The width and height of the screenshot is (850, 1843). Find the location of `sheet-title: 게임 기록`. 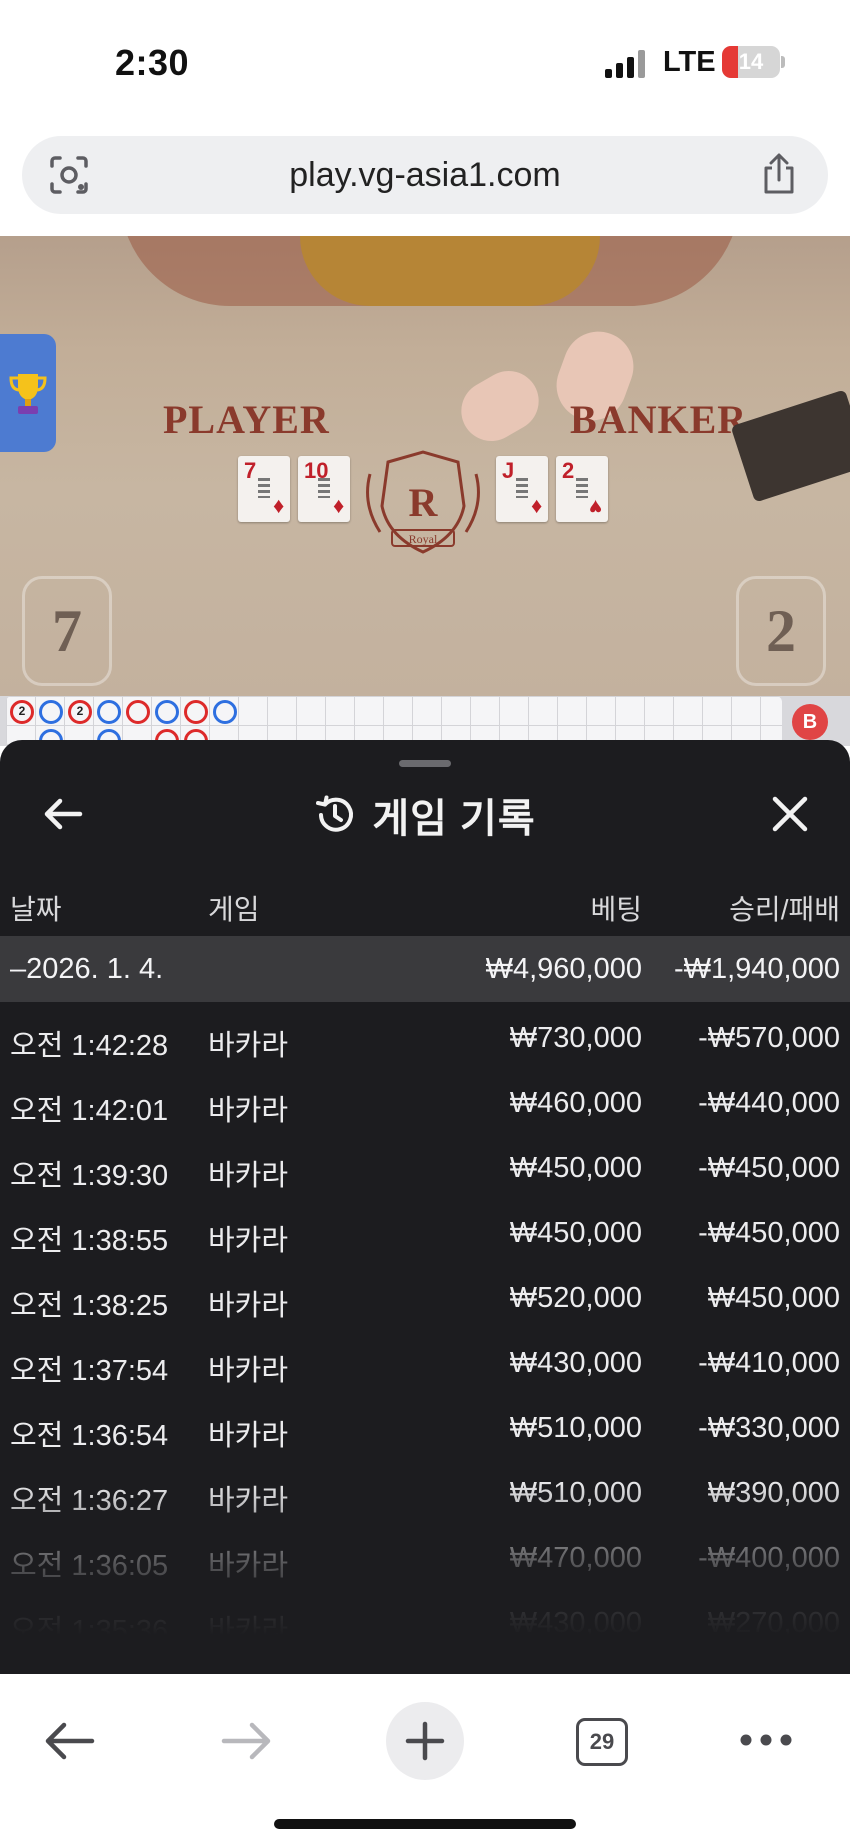

sheet-title: 게임 기록 is located at coordinates (454, 819).